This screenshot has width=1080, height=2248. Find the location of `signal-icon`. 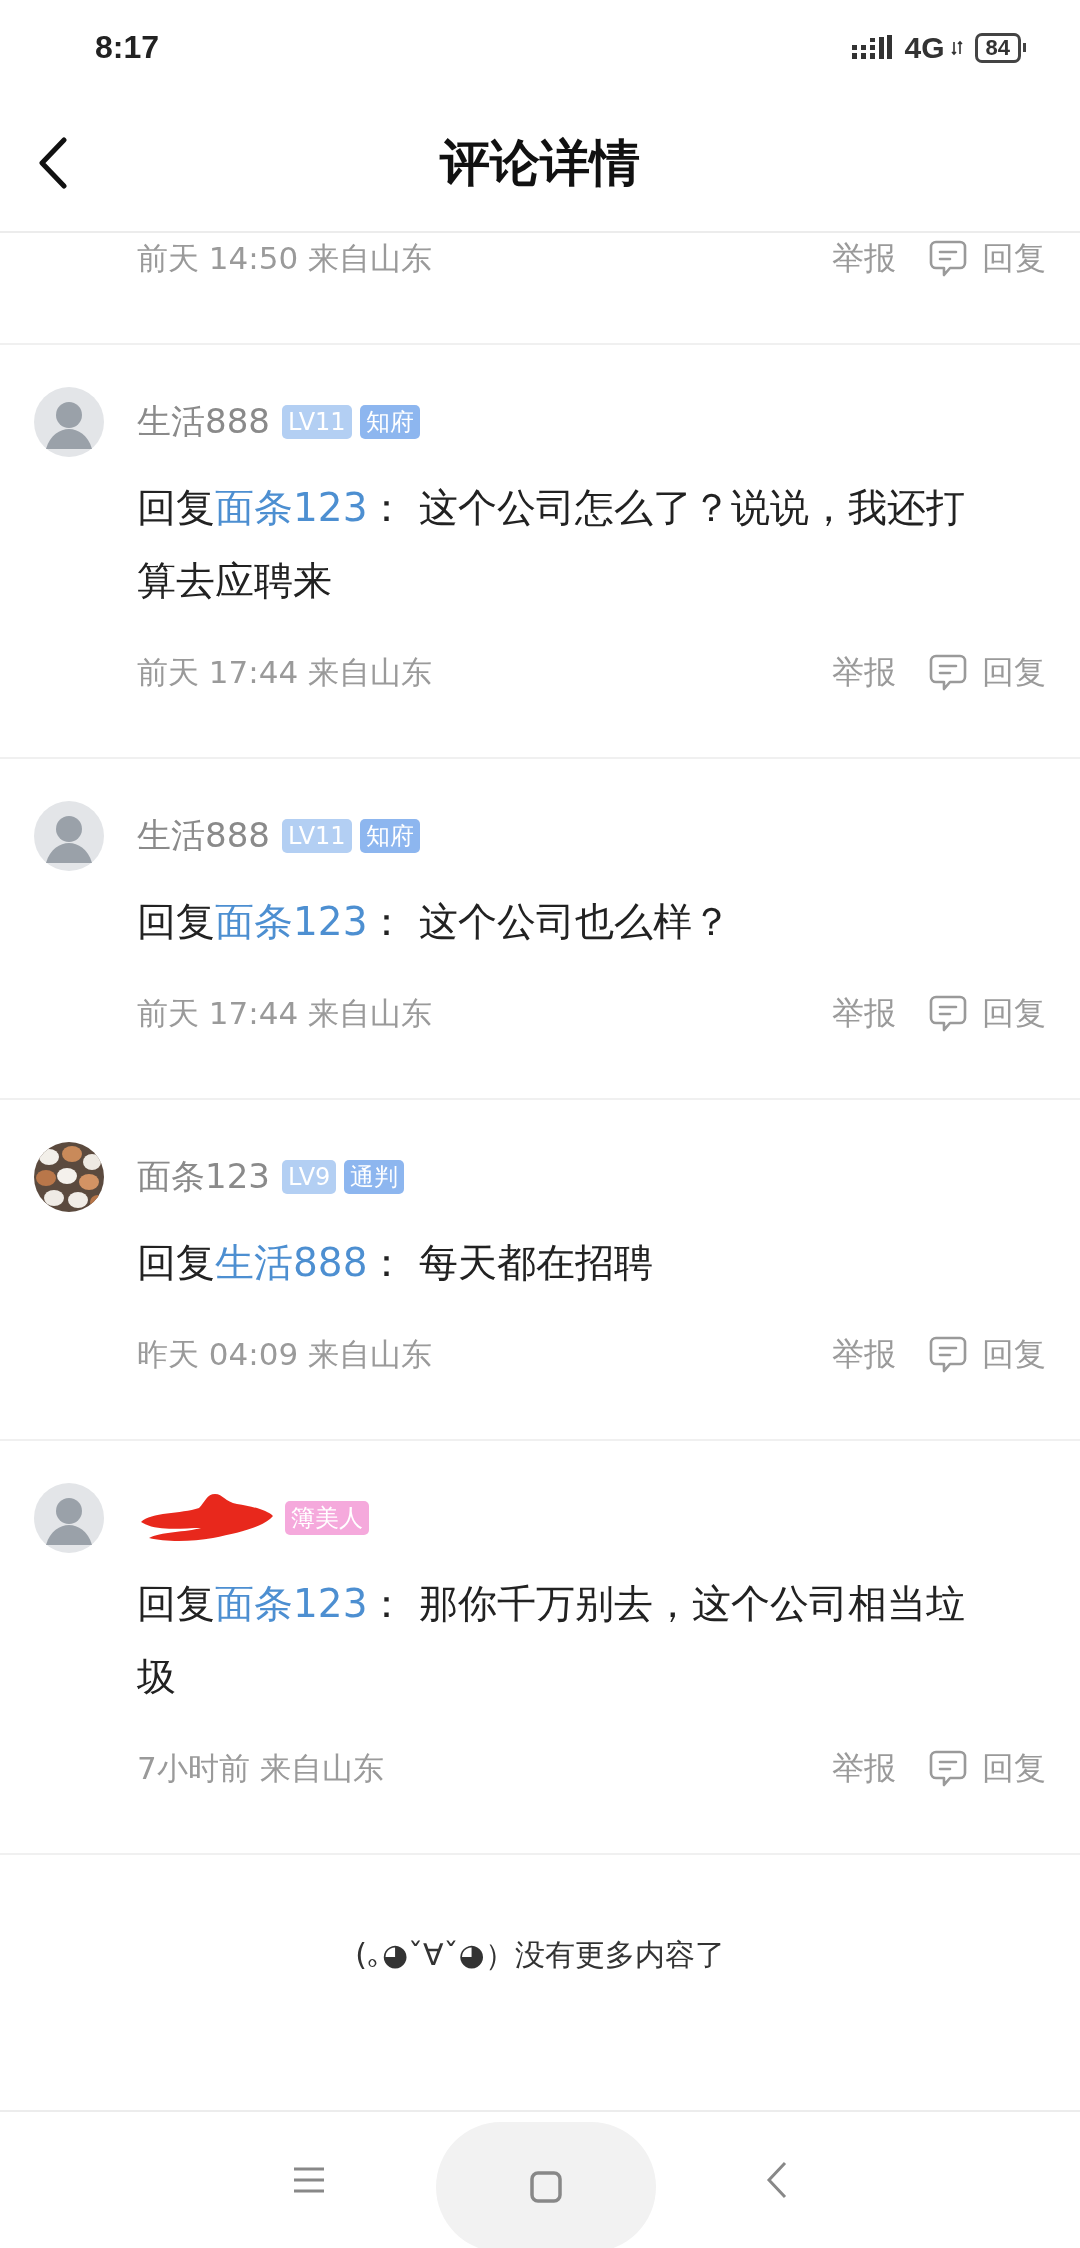

signal-icon is located at coordinates (872, 47).